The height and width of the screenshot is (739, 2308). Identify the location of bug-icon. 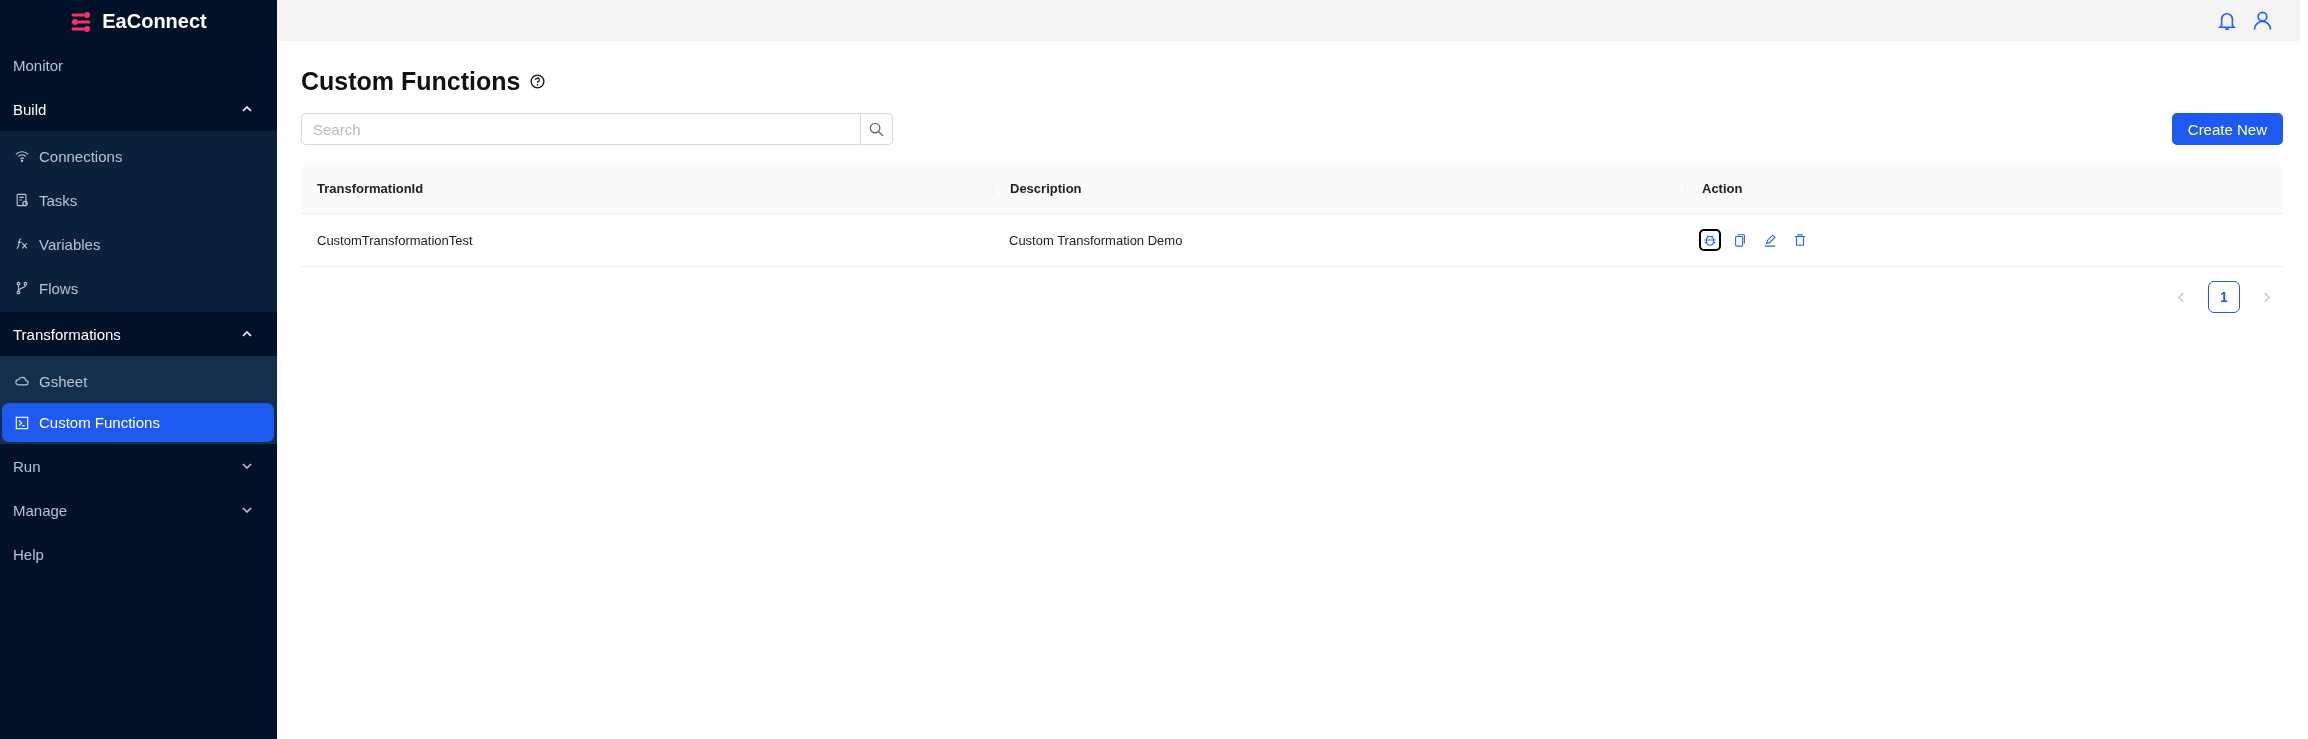
(1710, 240).